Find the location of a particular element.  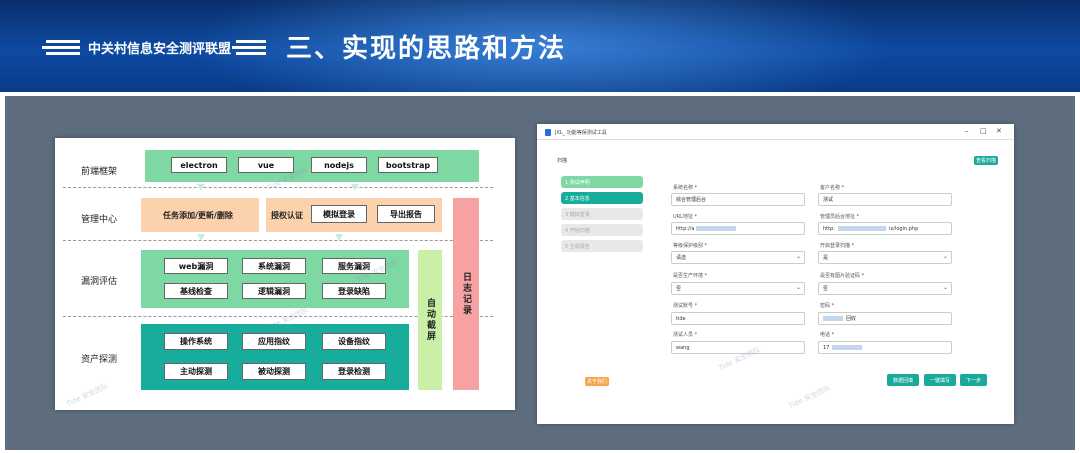

field-label-admin-url: 管理员后台地址 * is located at coordinates (840, 217).